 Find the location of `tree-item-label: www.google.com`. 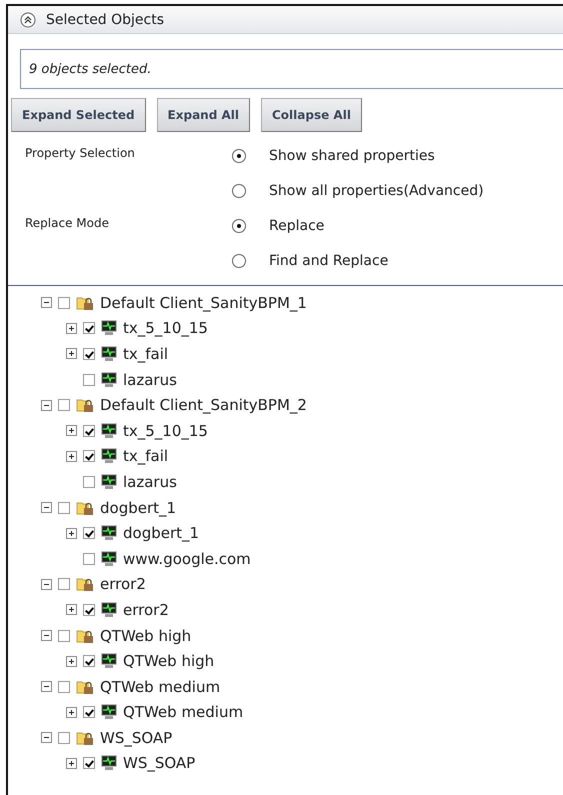

tree-item-label: www.google.com is located at coordinates (187, 559).